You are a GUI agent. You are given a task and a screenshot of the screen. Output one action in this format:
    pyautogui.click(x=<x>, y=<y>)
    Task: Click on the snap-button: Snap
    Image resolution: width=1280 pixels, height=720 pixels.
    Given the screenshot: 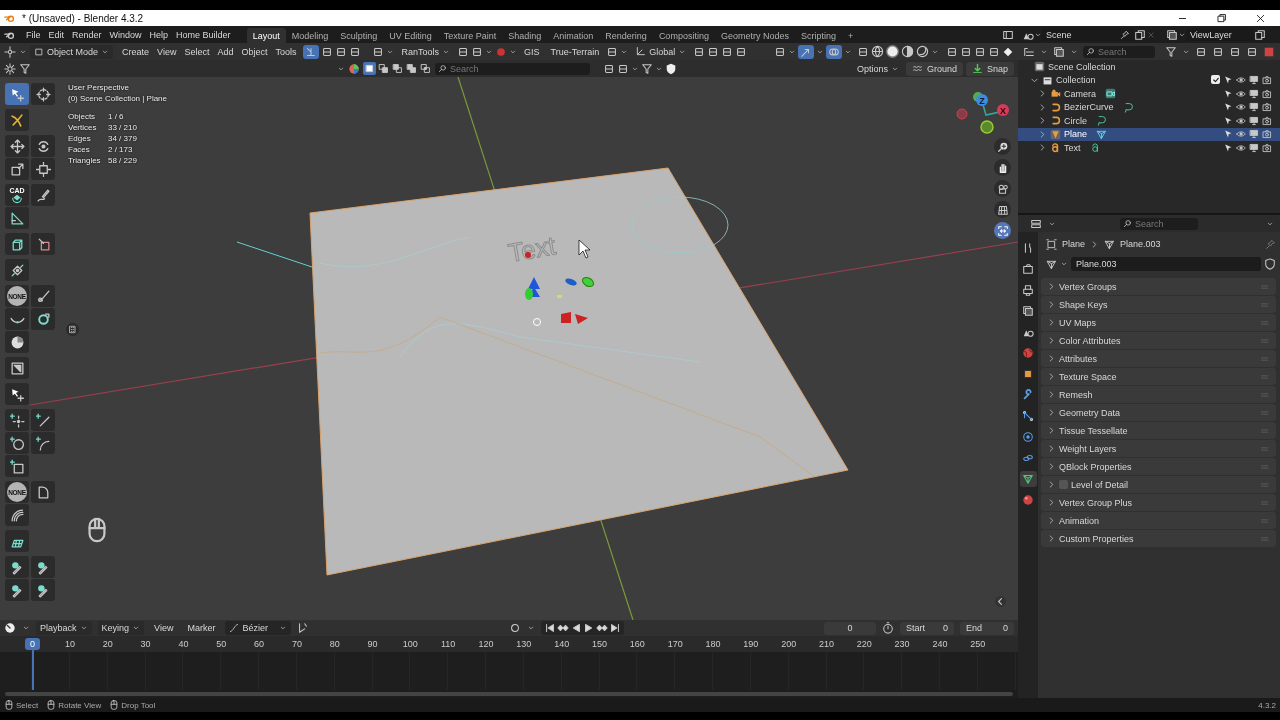 What is the action you would take?
    pyautogui.click(x=989, y=68)
    